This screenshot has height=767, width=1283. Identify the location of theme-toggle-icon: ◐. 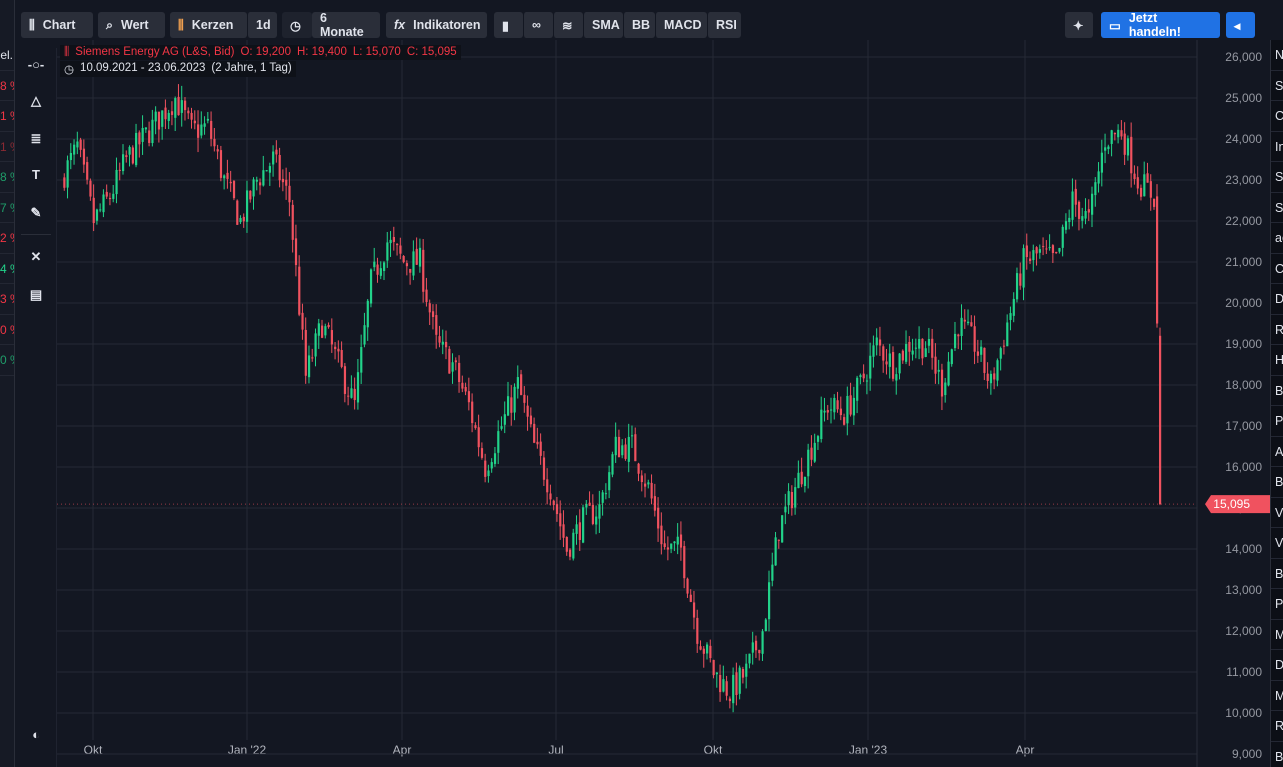
(36, 735).